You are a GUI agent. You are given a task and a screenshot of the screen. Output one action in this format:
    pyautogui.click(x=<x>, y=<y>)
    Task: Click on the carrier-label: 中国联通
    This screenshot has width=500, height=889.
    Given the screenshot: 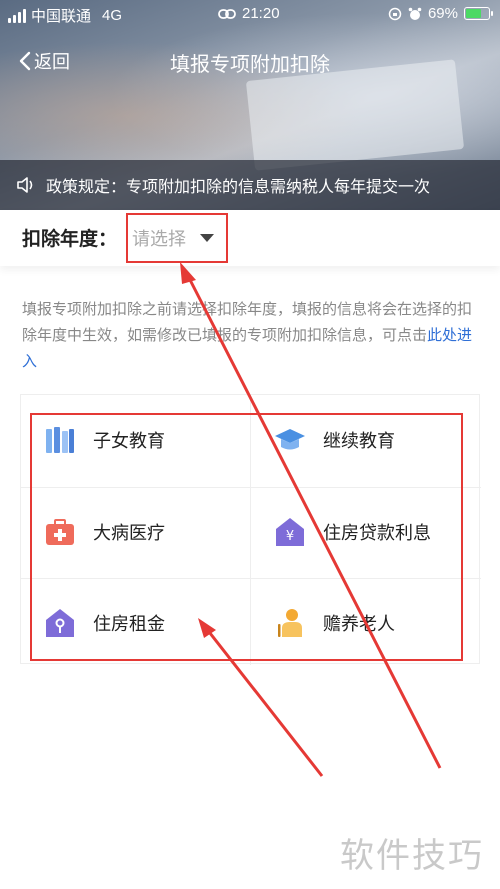 What is the action you would take?
    pyautogui.click(x=61, y=16)
    